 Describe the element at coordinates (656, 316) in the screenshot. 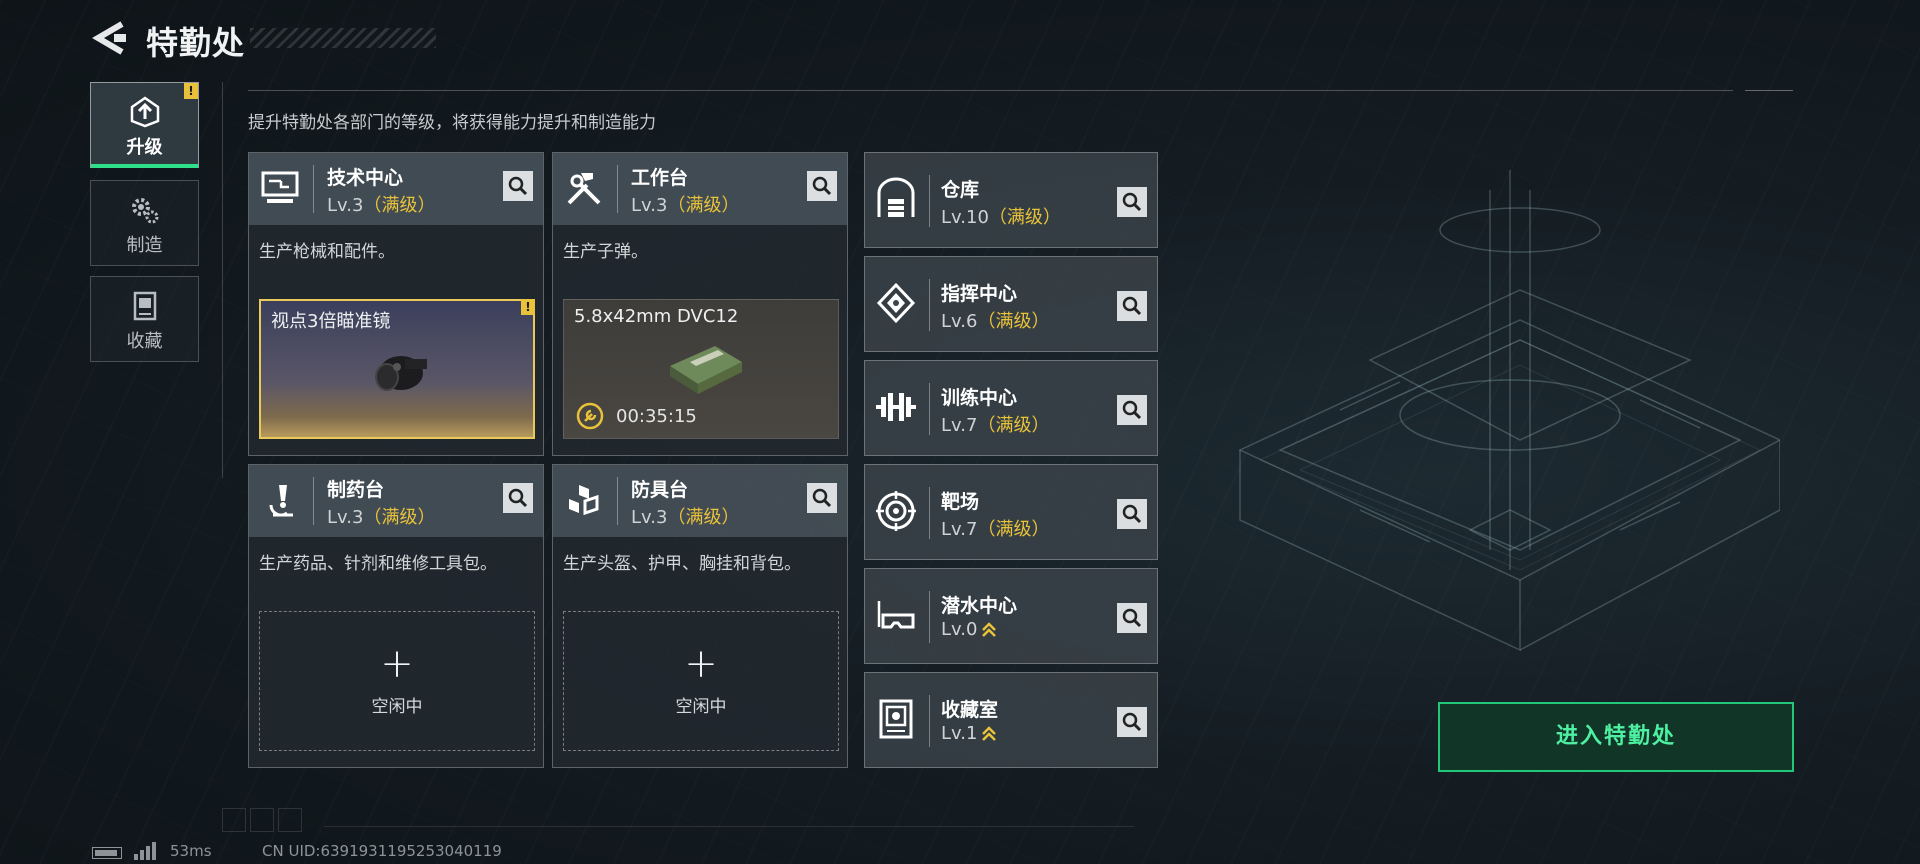

I see `production-item-name: 5.8x42mm DVC12` at that location.